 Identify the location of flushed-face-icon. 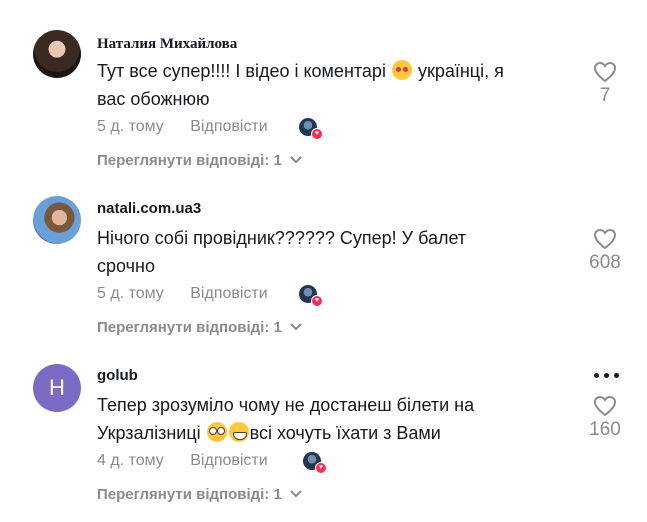
(216, 432).